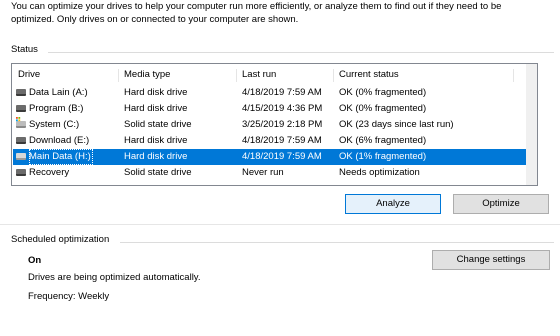 The height and width of the screenshot is (336, 560). Describe the element at coordinates (263, 172) in the screenshot. I see `last-run: Never run` at that location.